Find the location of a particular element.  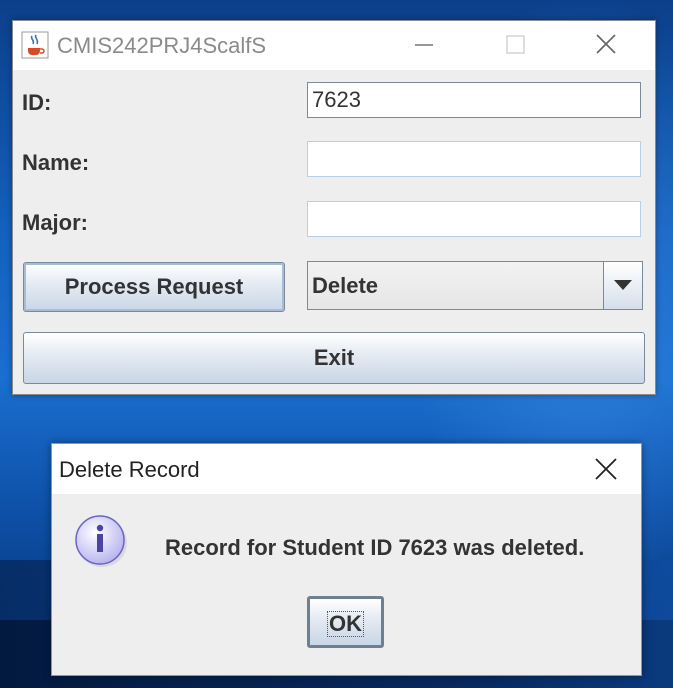

action-select-value: Delete is located at coordinates (345, 285).